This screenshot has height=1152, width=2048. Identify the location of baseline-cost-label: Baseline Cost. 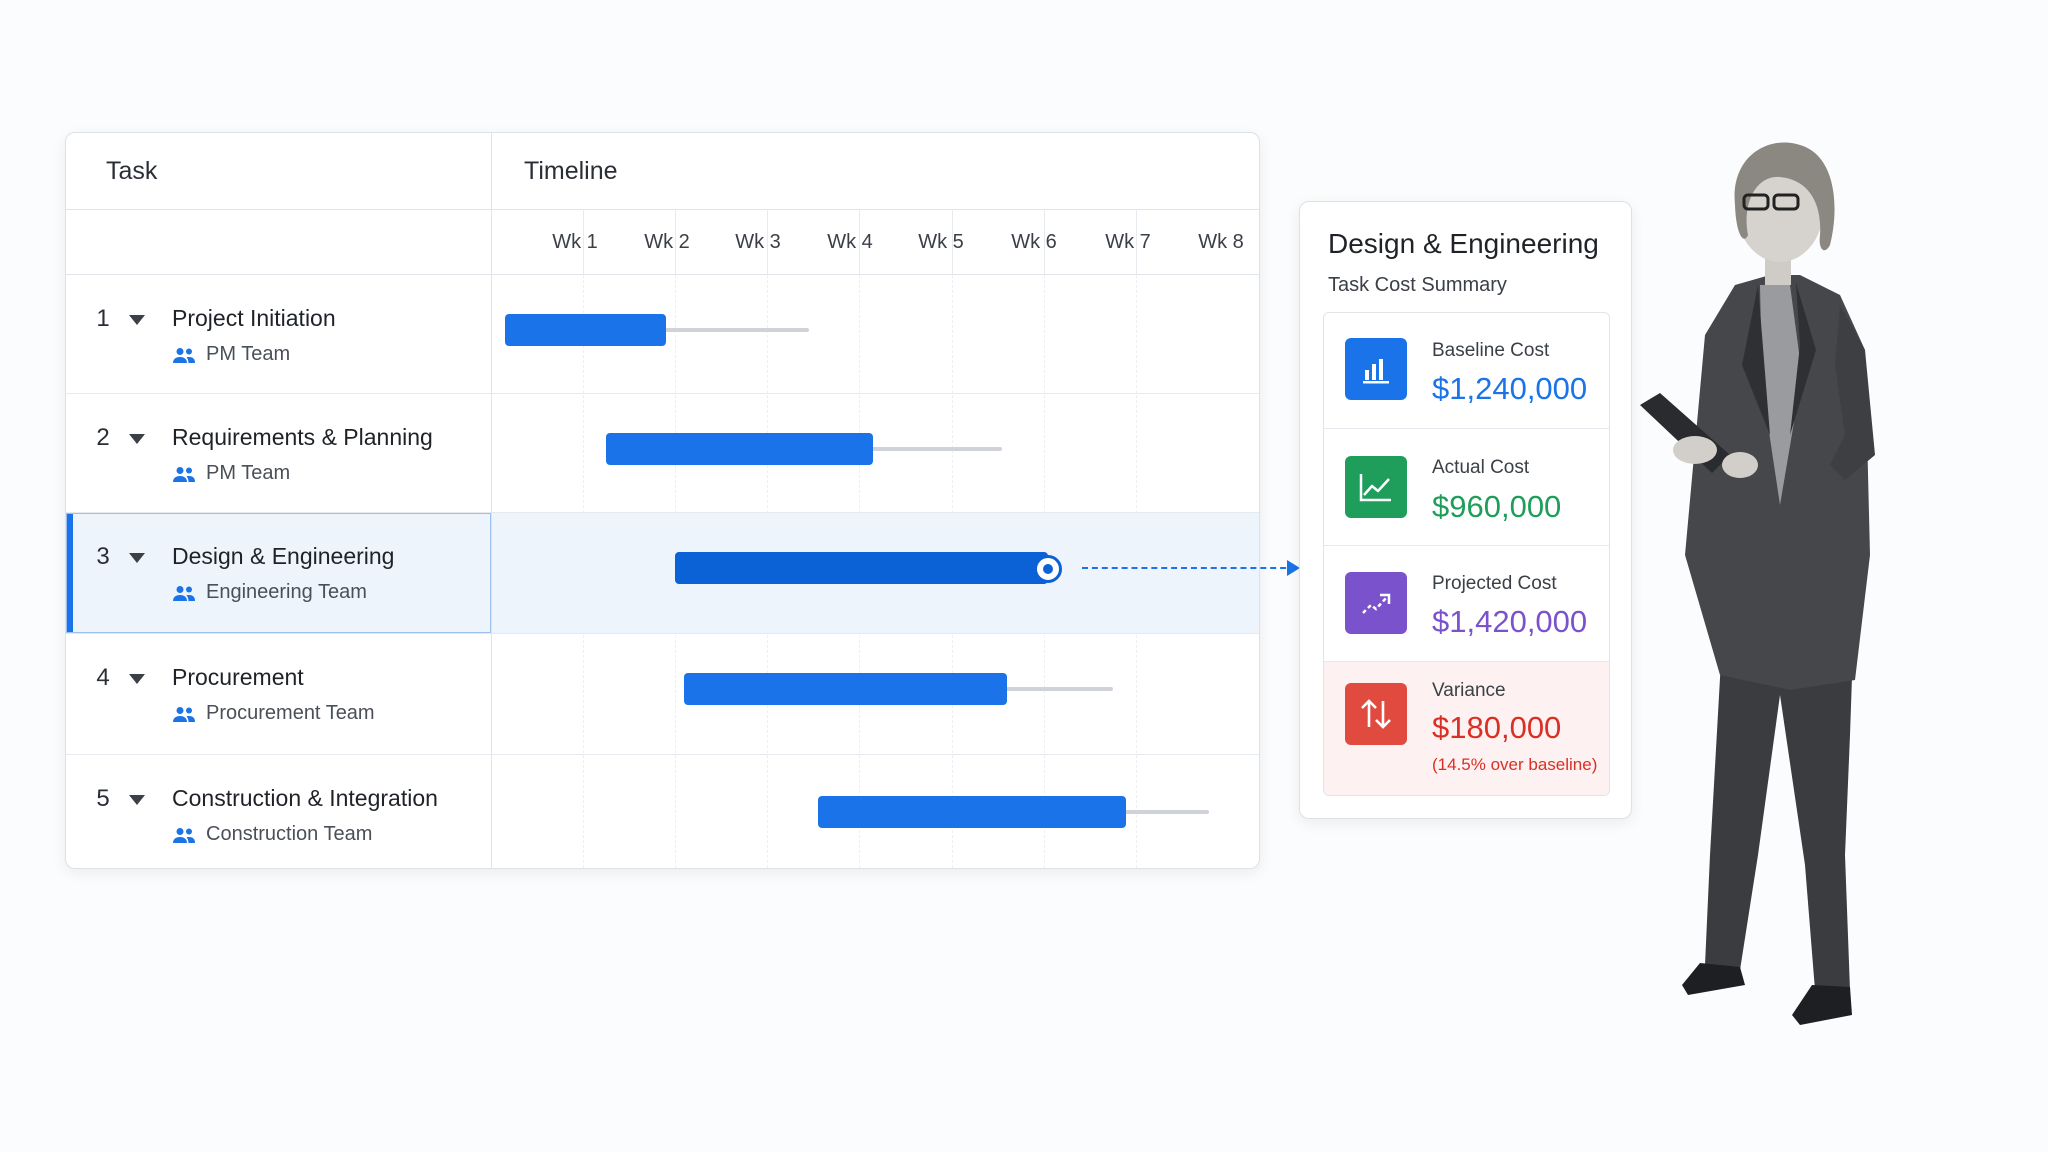
(1491, 350).